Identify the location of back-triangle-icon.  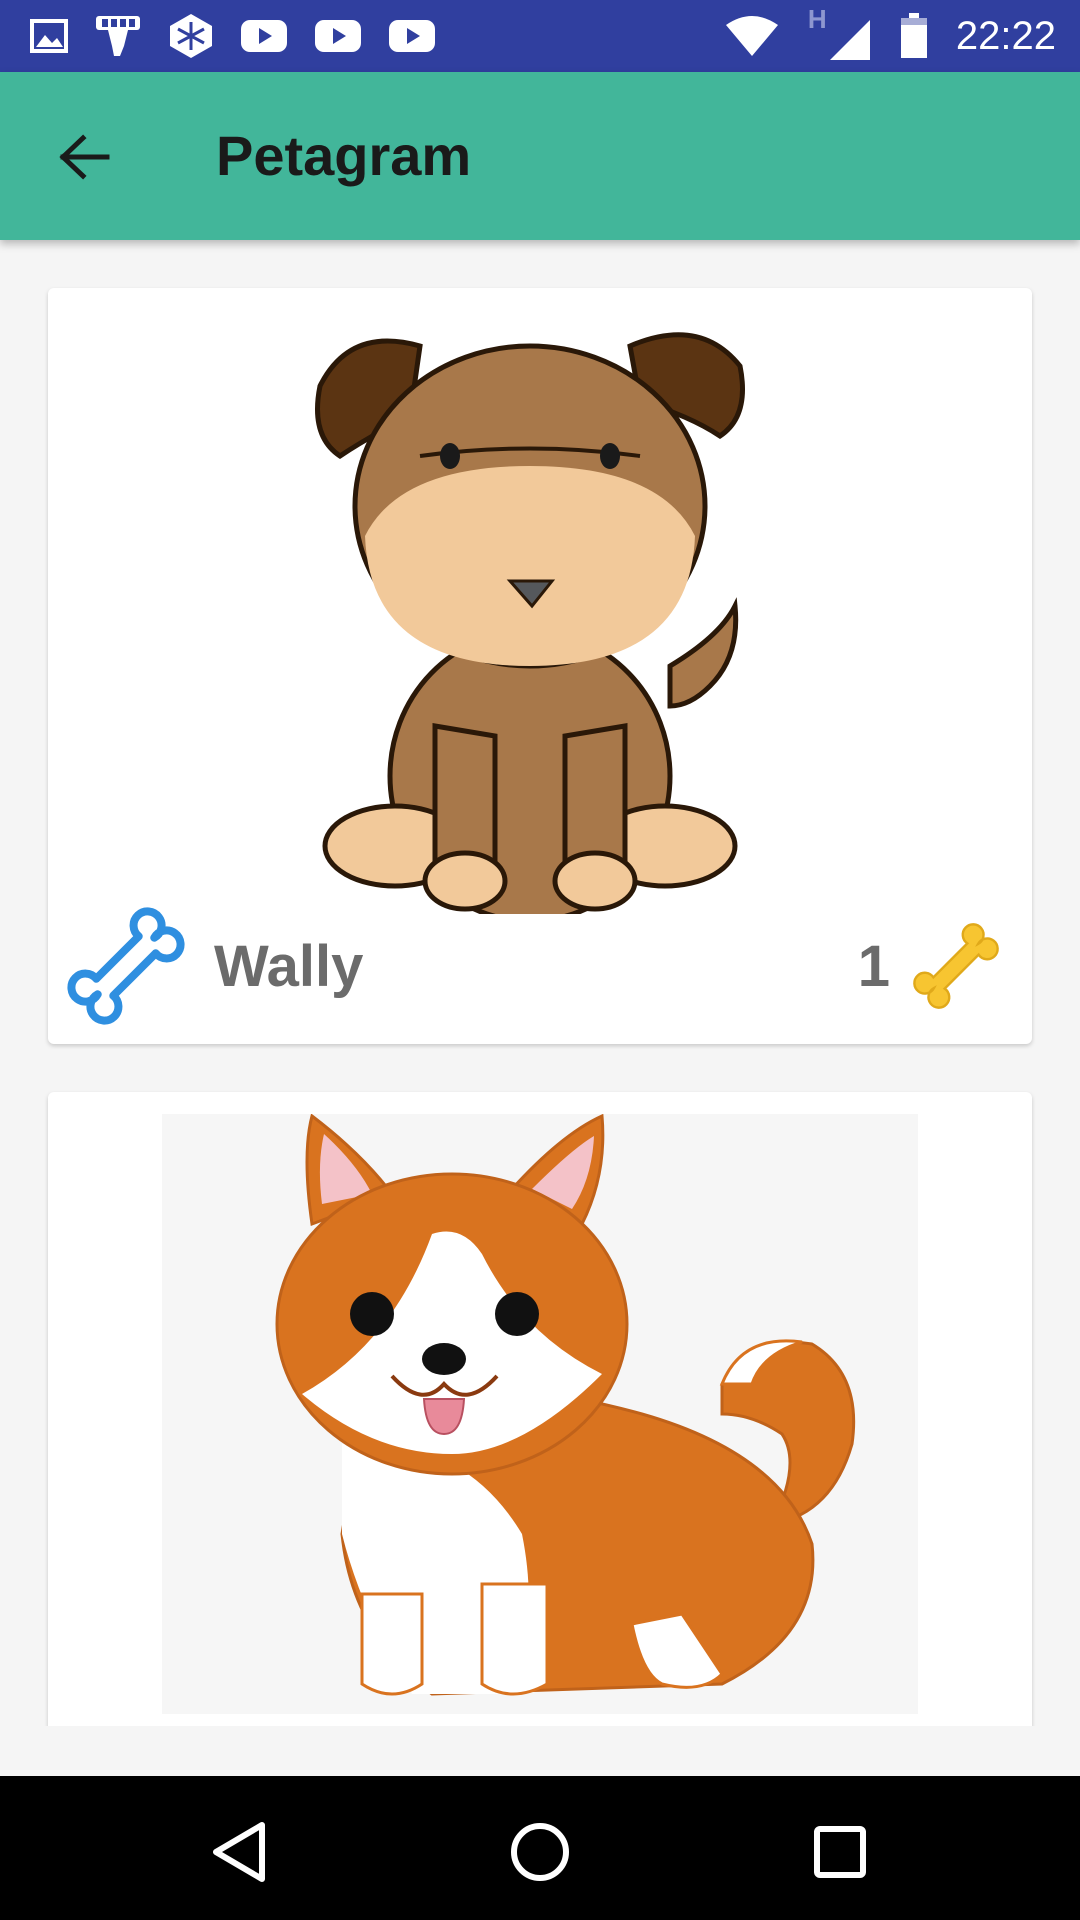
(239, 1852).